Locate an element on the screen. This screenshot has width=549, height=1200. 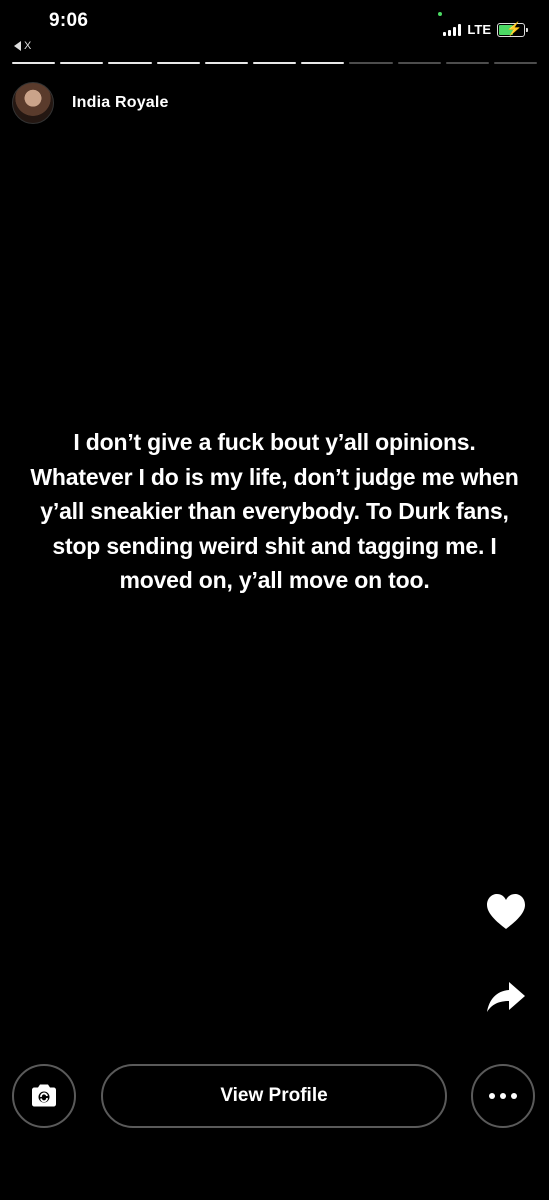
more-options-icon is located at coordinates (503, 1096).